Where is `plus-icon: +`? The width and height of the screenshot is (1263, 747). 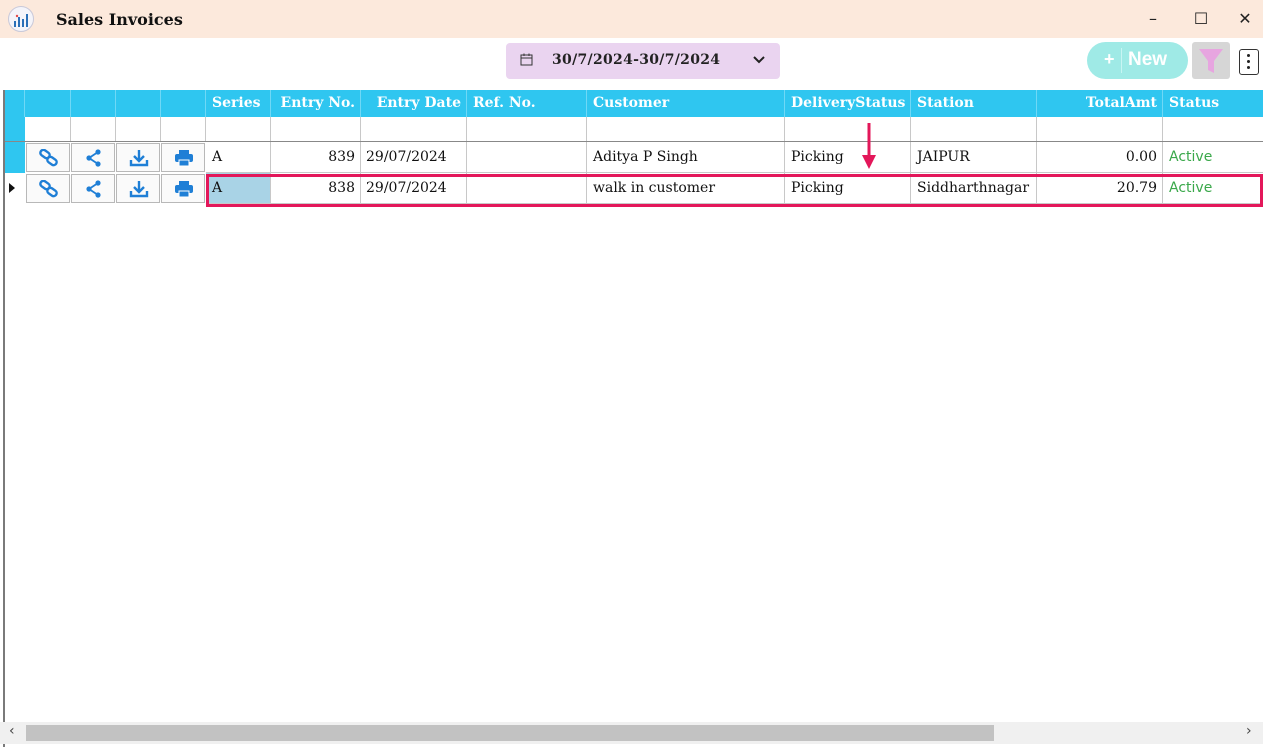
plus-icon: + is located at coordinates (1109, 59).